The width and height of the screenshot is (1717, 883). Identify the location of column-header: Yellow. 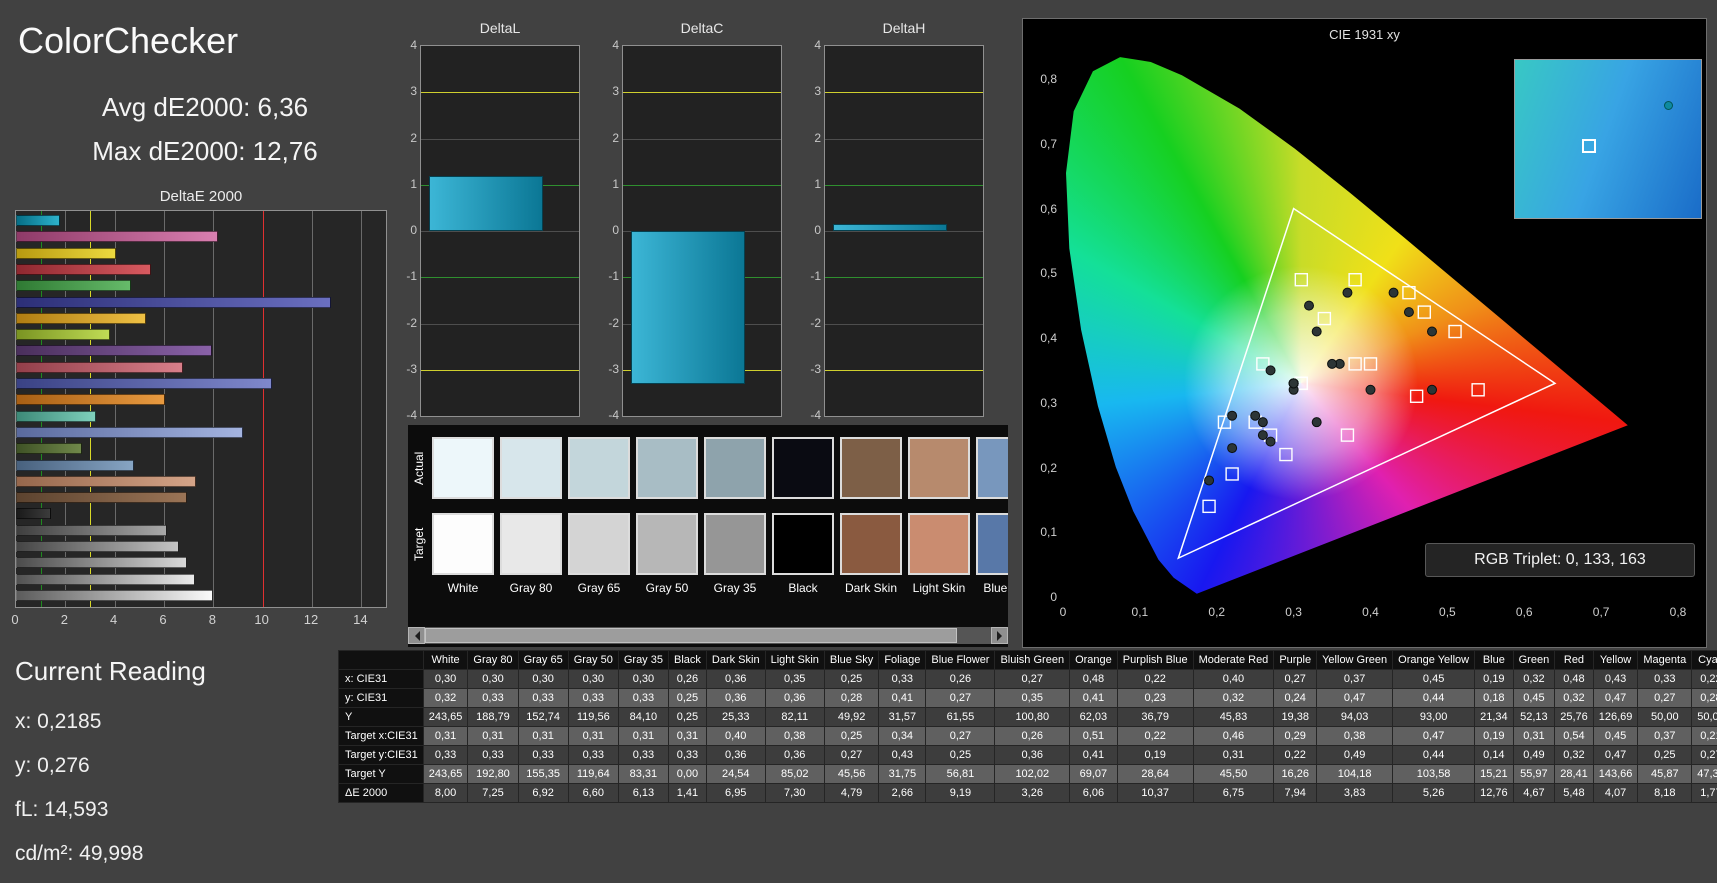
(1615, 660).